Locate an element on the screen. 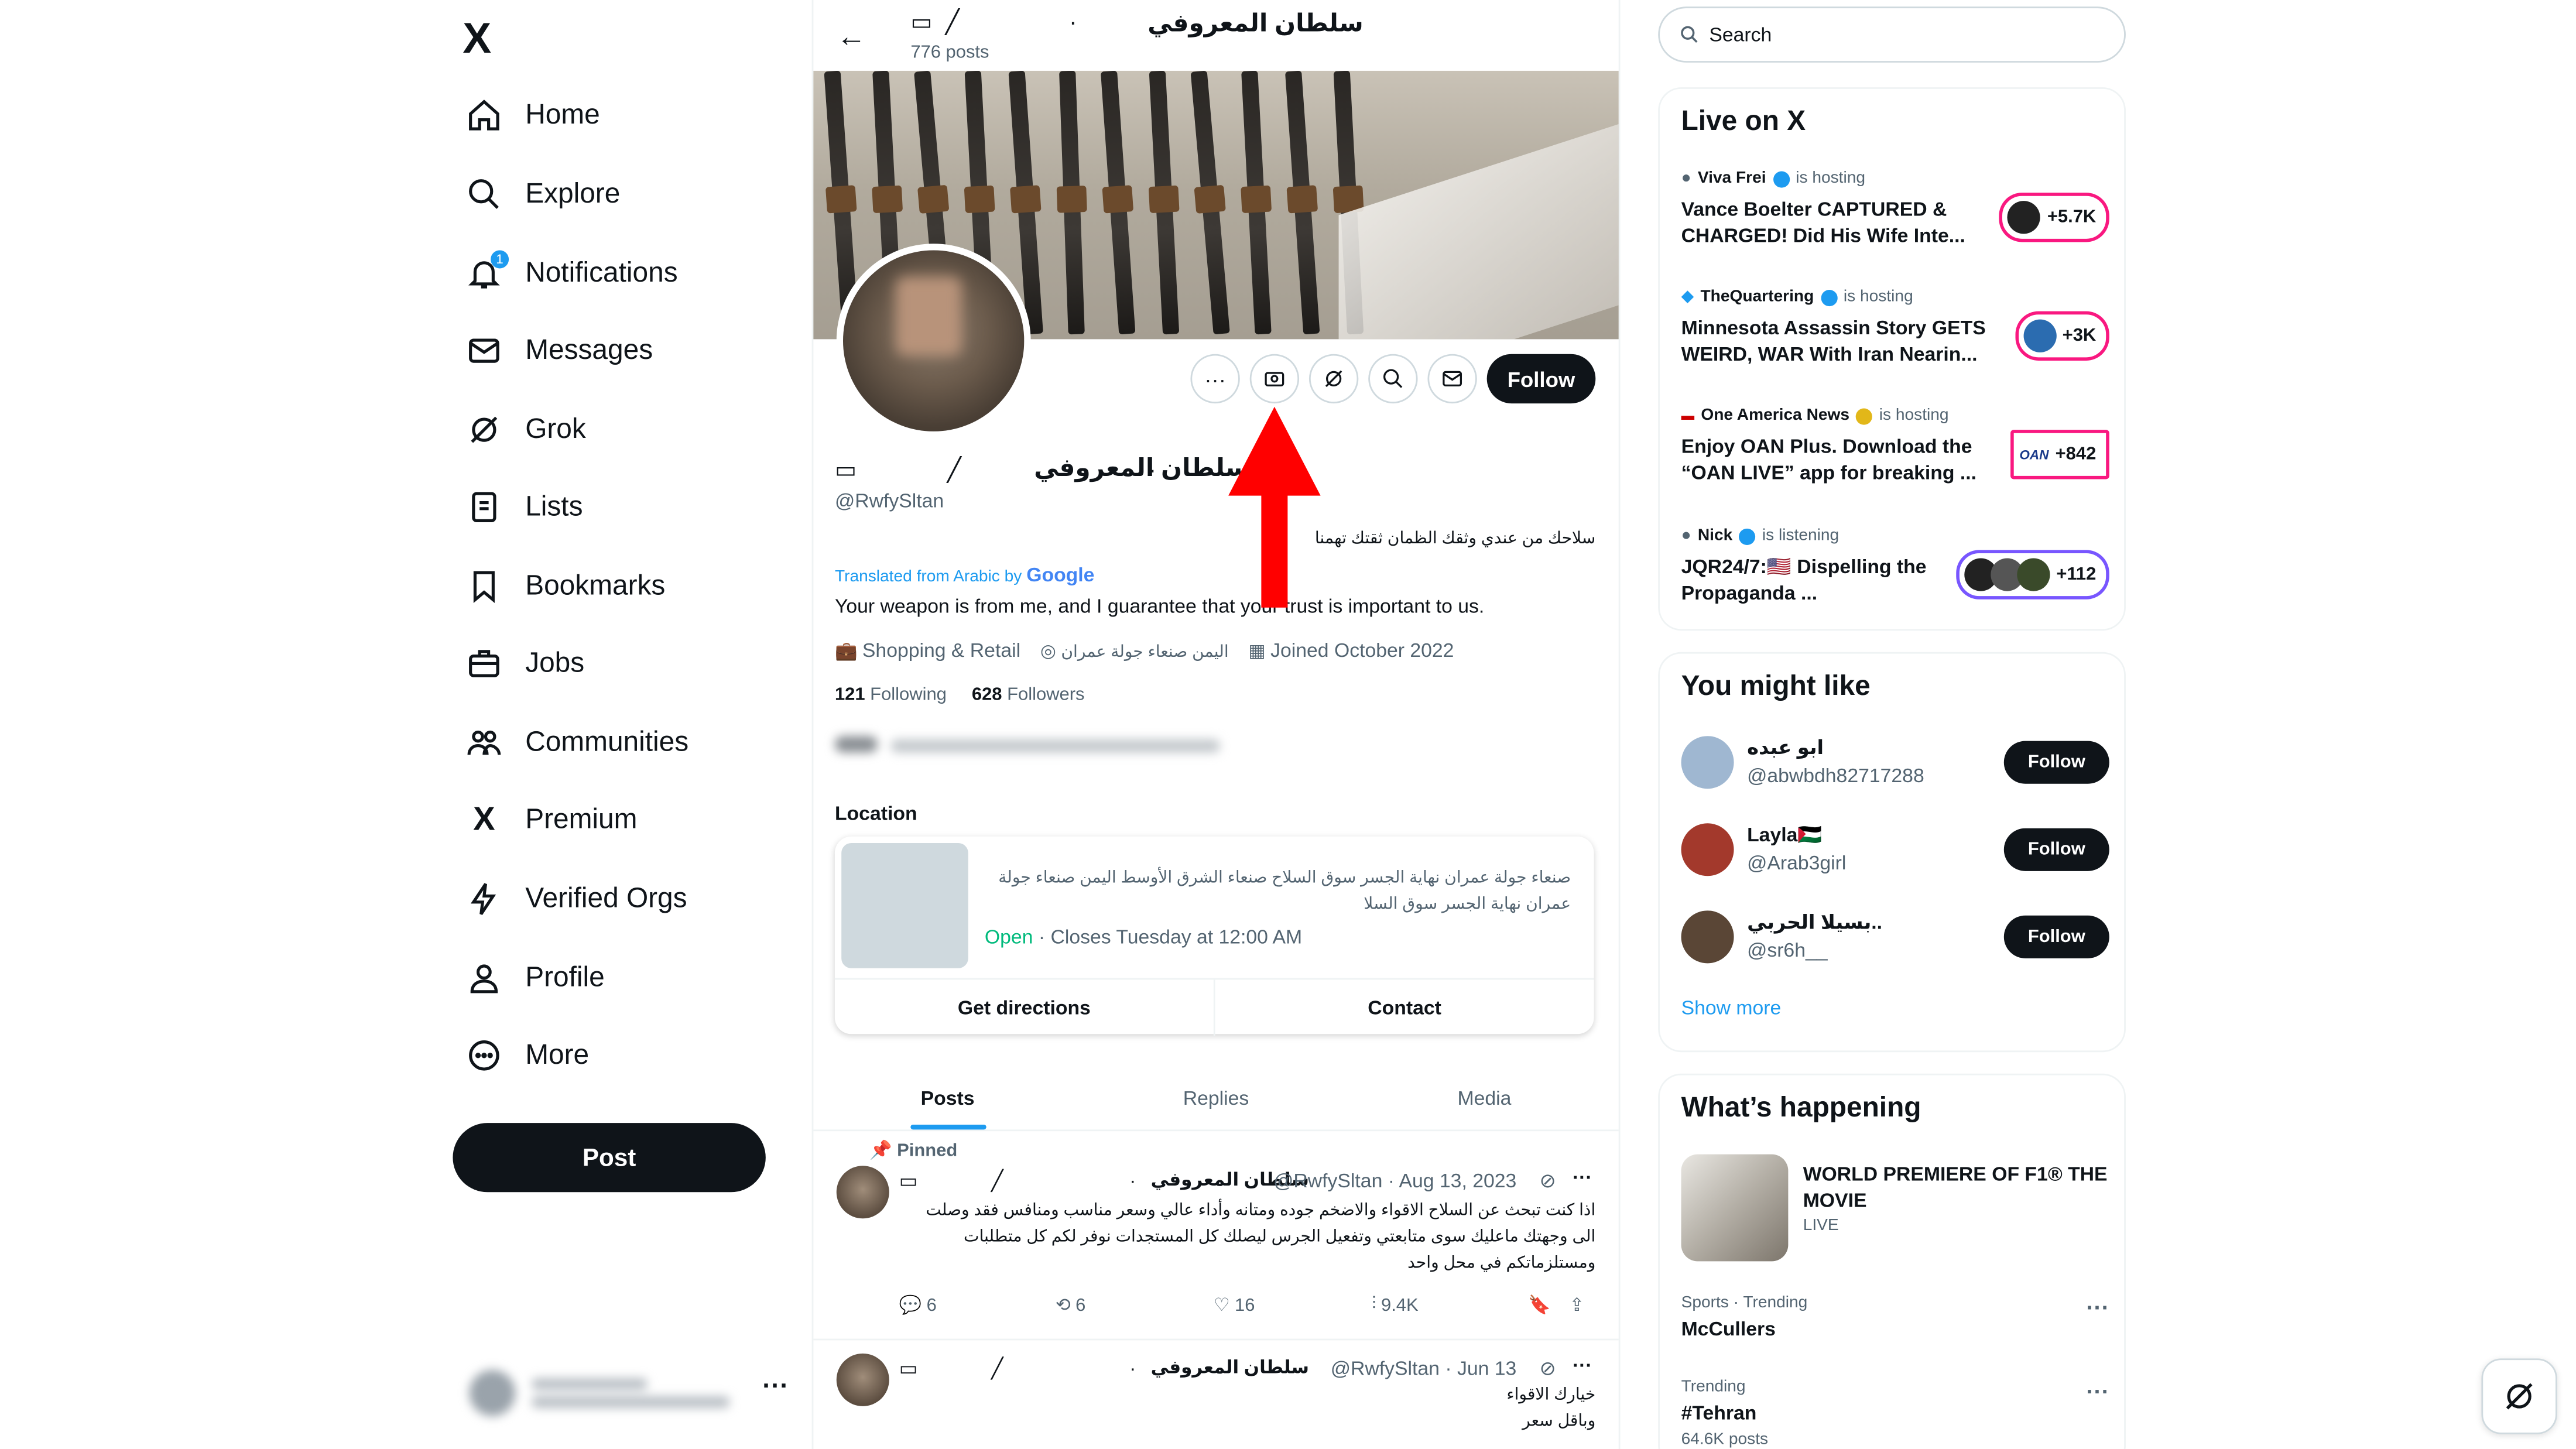 Image resolution: width=2576 pixels, height=1449 pixels. nav-label: Premium is located at coordinates (581, 819).